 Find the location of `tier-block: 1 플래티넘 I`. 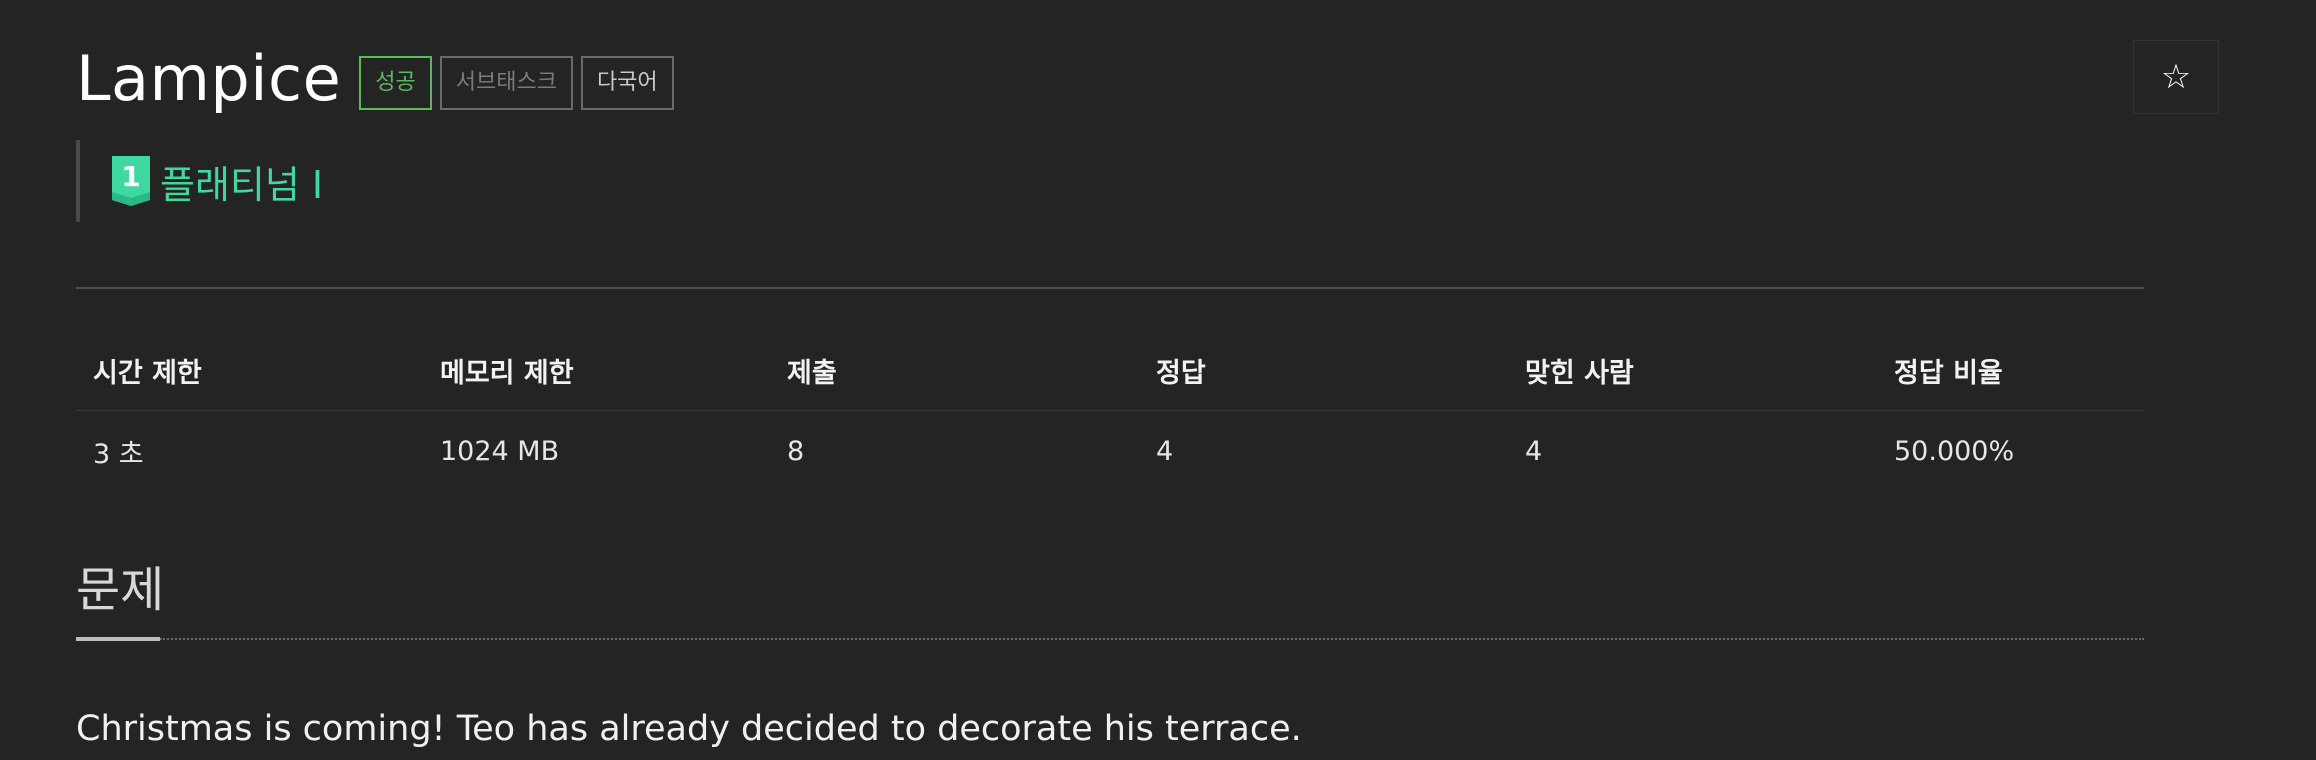

tier-block: 1 플래티넘 I is located at coordinates (199, 181).